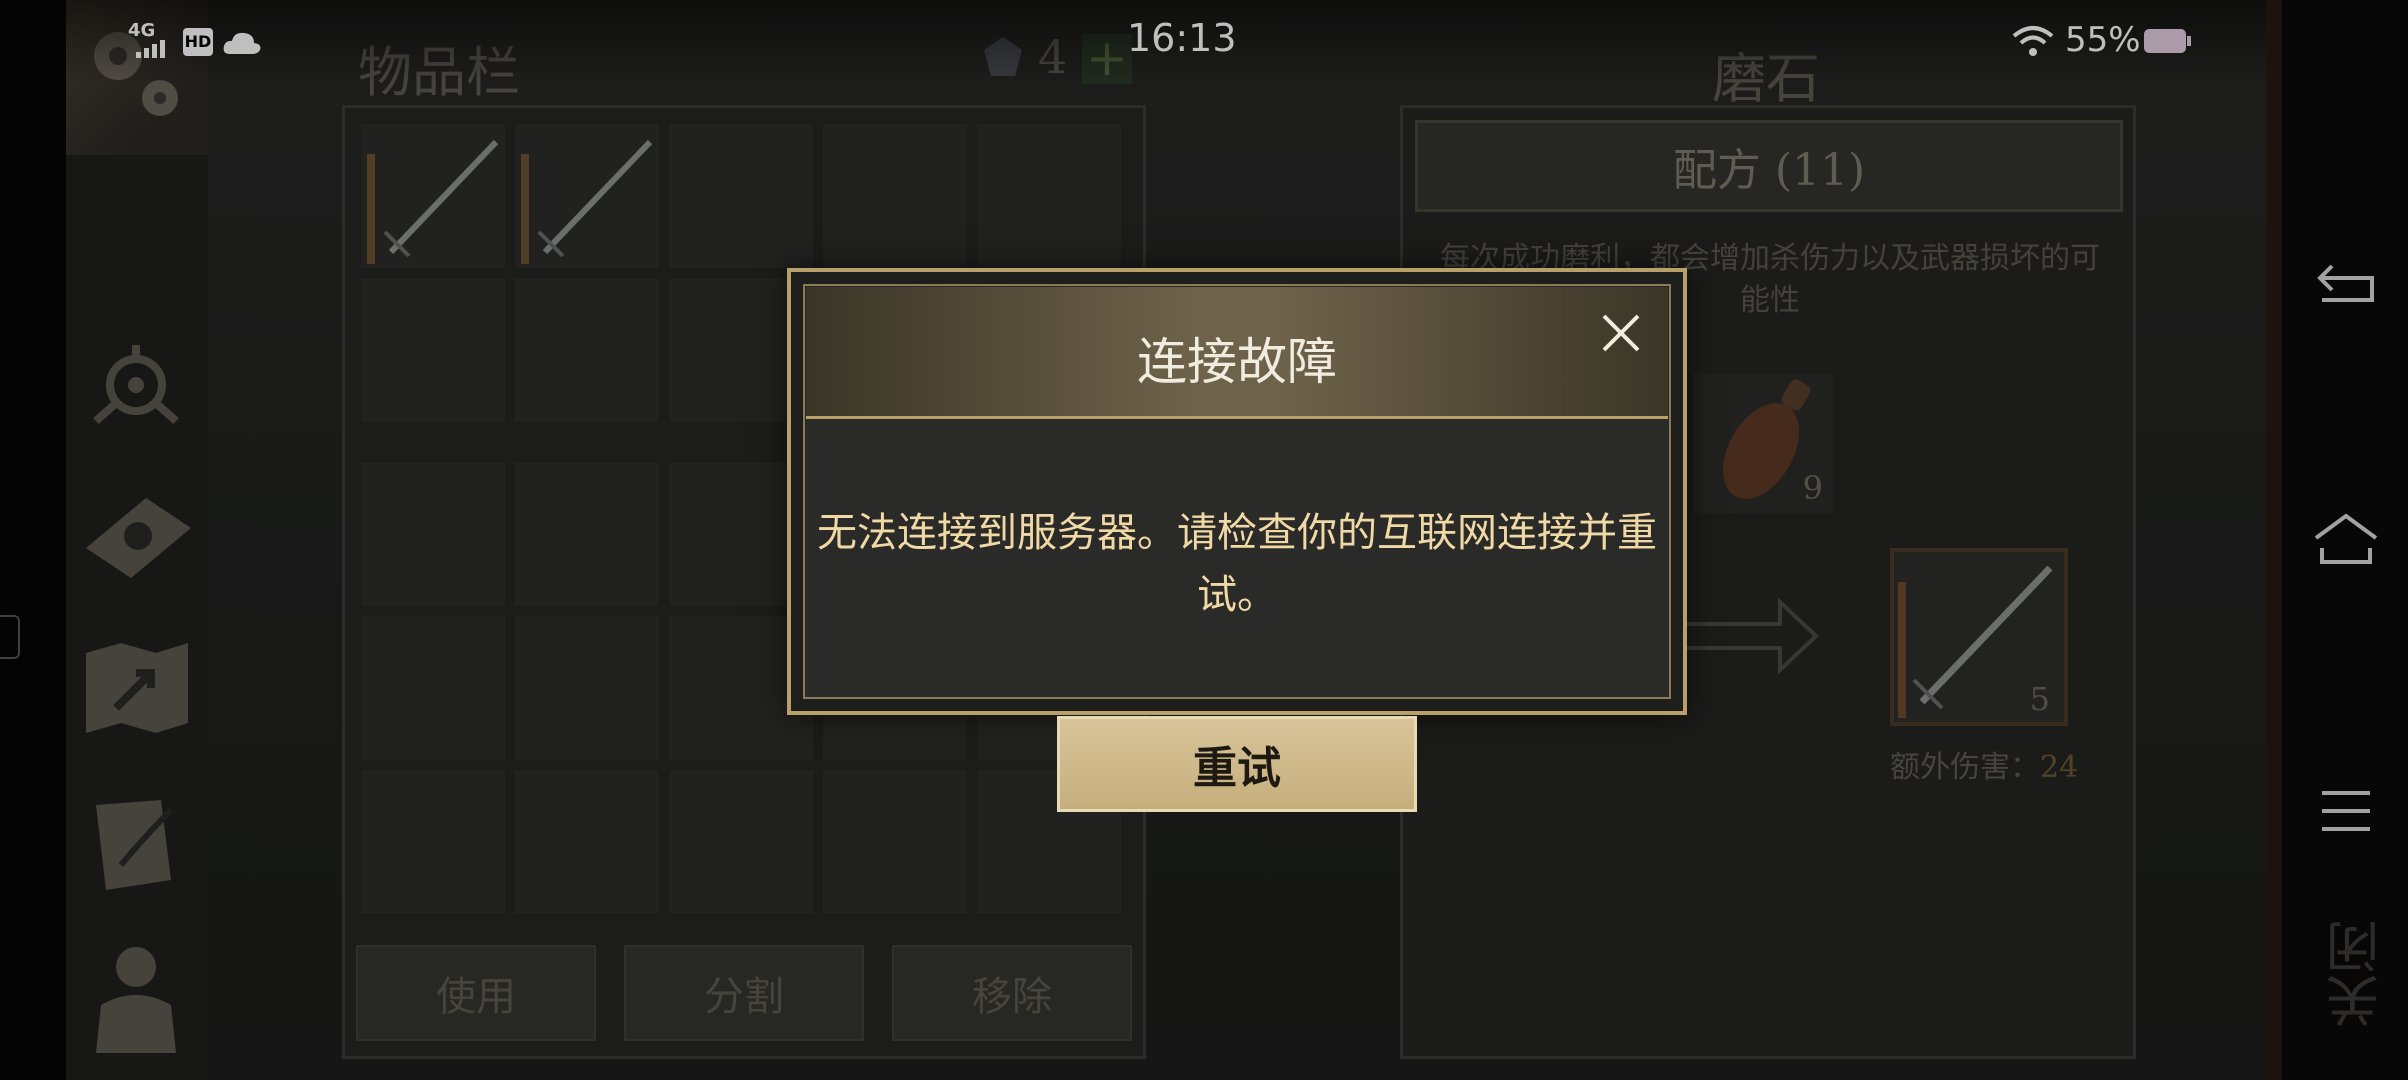 This screenshot has height=1080, width=2408. What do you see at coordinates (1621, 333) in the screenshot?
I see `close-icon` at bounding box center [1621, 333].